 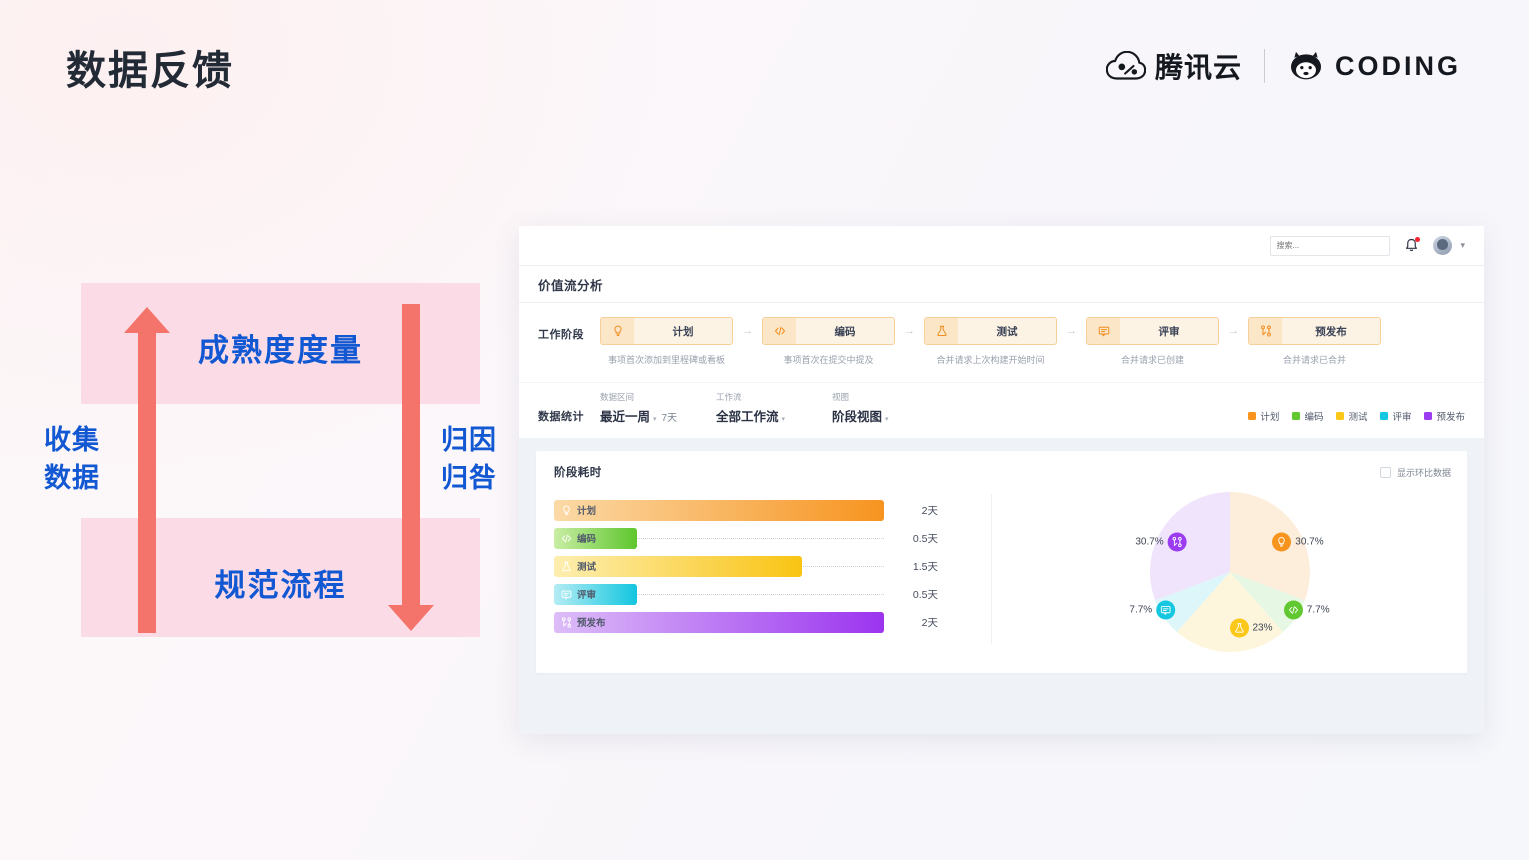 I want to click on filter-数据区间: 数据区间 最近一周 ▾ 7天, so click(x=658, y=408).